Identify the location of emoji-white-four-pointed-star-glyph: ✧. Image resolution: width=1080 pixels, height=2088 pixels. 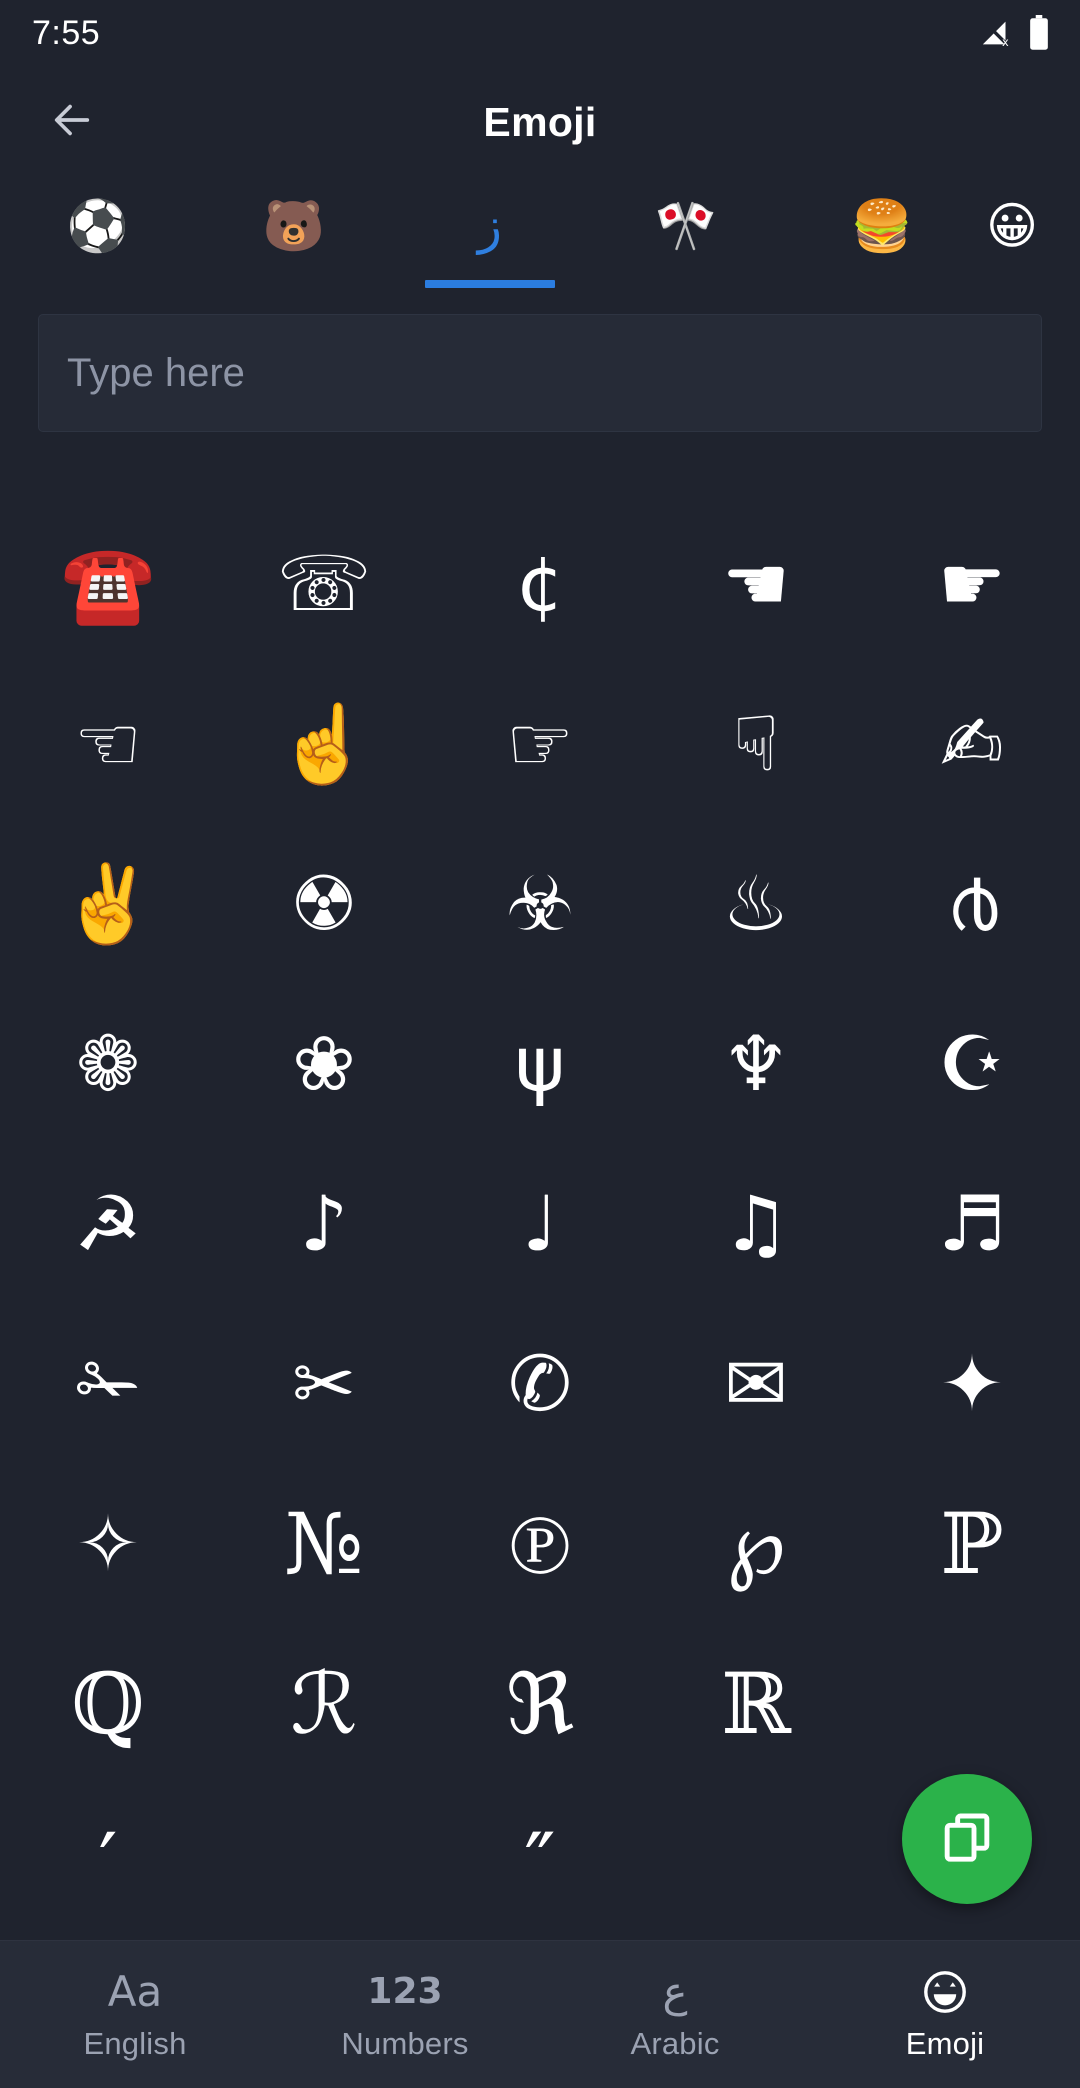
(108, 1543).